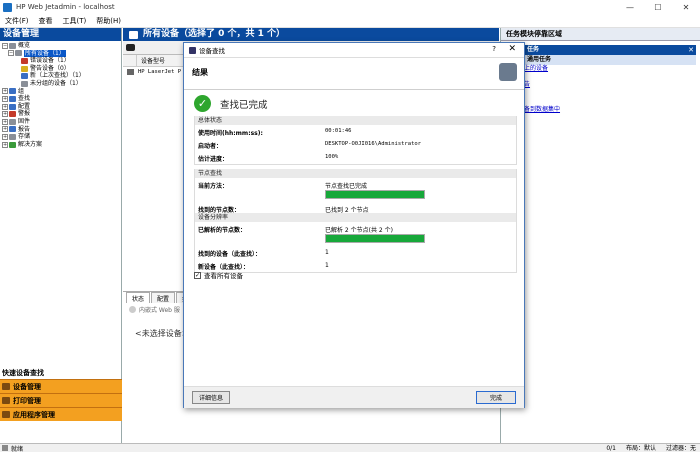 The height and width of the screenshot is (452, 700). What do you see at coordinates (603, 94) in the screenshot?
I see `task-link: 打印机` at bounding box center [603, 94].